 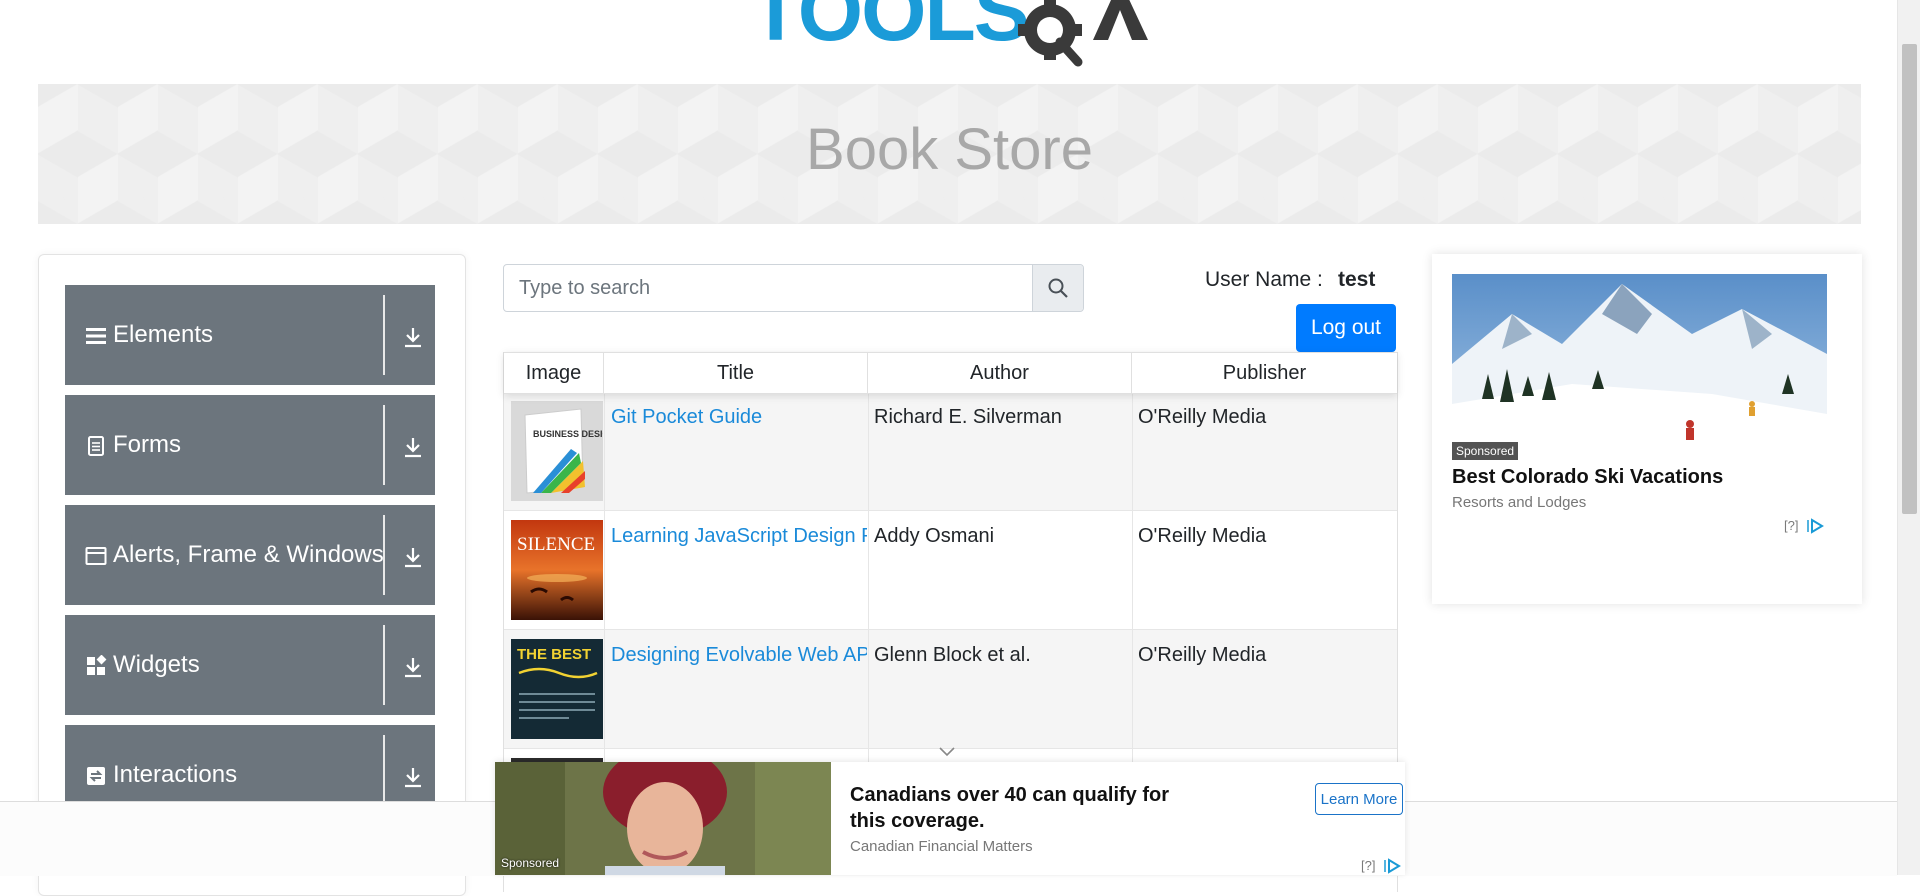 What do you see at coordinates (96, 776) in the screenshot?
I see `interactions-icon` at bounding box center [96, 776].